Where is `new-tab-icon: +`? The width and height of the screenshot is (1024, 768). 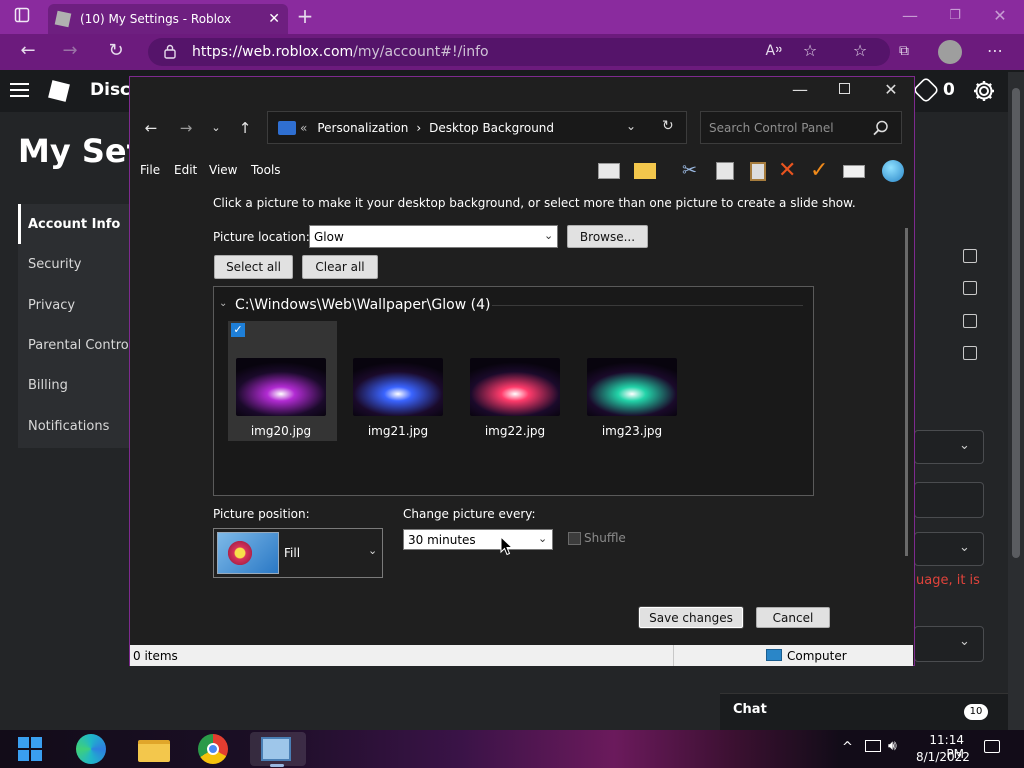
new-tab-icon: + is located at coordinates (305, 16).